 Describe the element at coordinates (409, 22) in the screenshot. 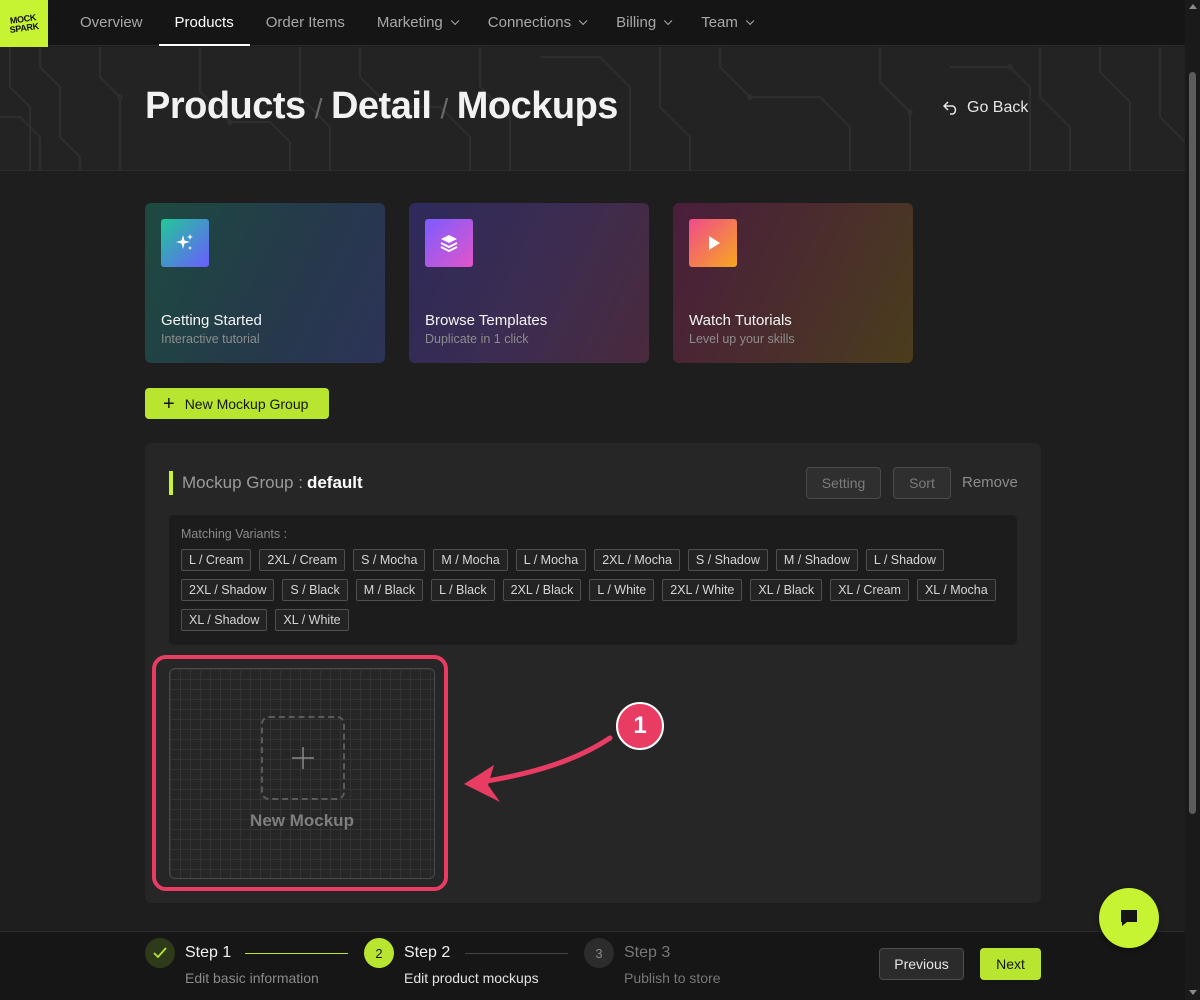

I see `nav-item-label: Marketing` at that location.